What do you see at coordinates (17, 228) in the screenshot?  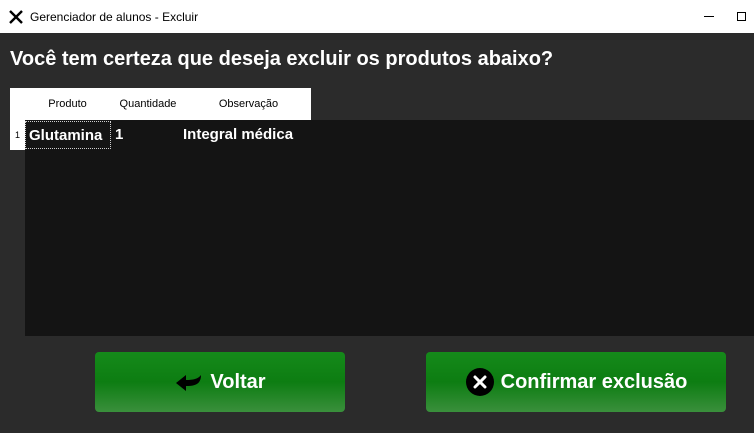 I see `row-headers: 1` at bounding box center [17, 228].